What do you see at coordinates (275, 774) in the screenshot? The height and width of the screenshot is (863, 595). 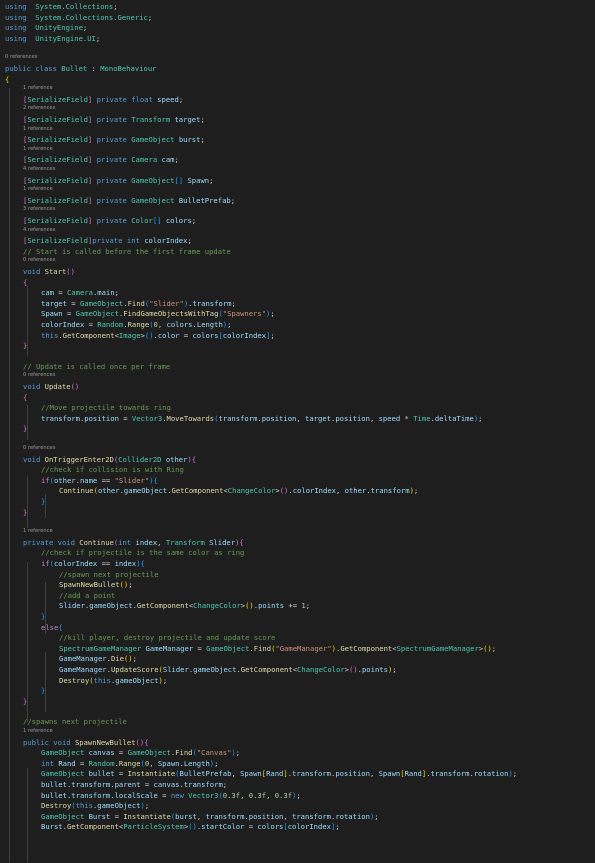 I see `code-token: Rand` at bounding box center [275, 774].